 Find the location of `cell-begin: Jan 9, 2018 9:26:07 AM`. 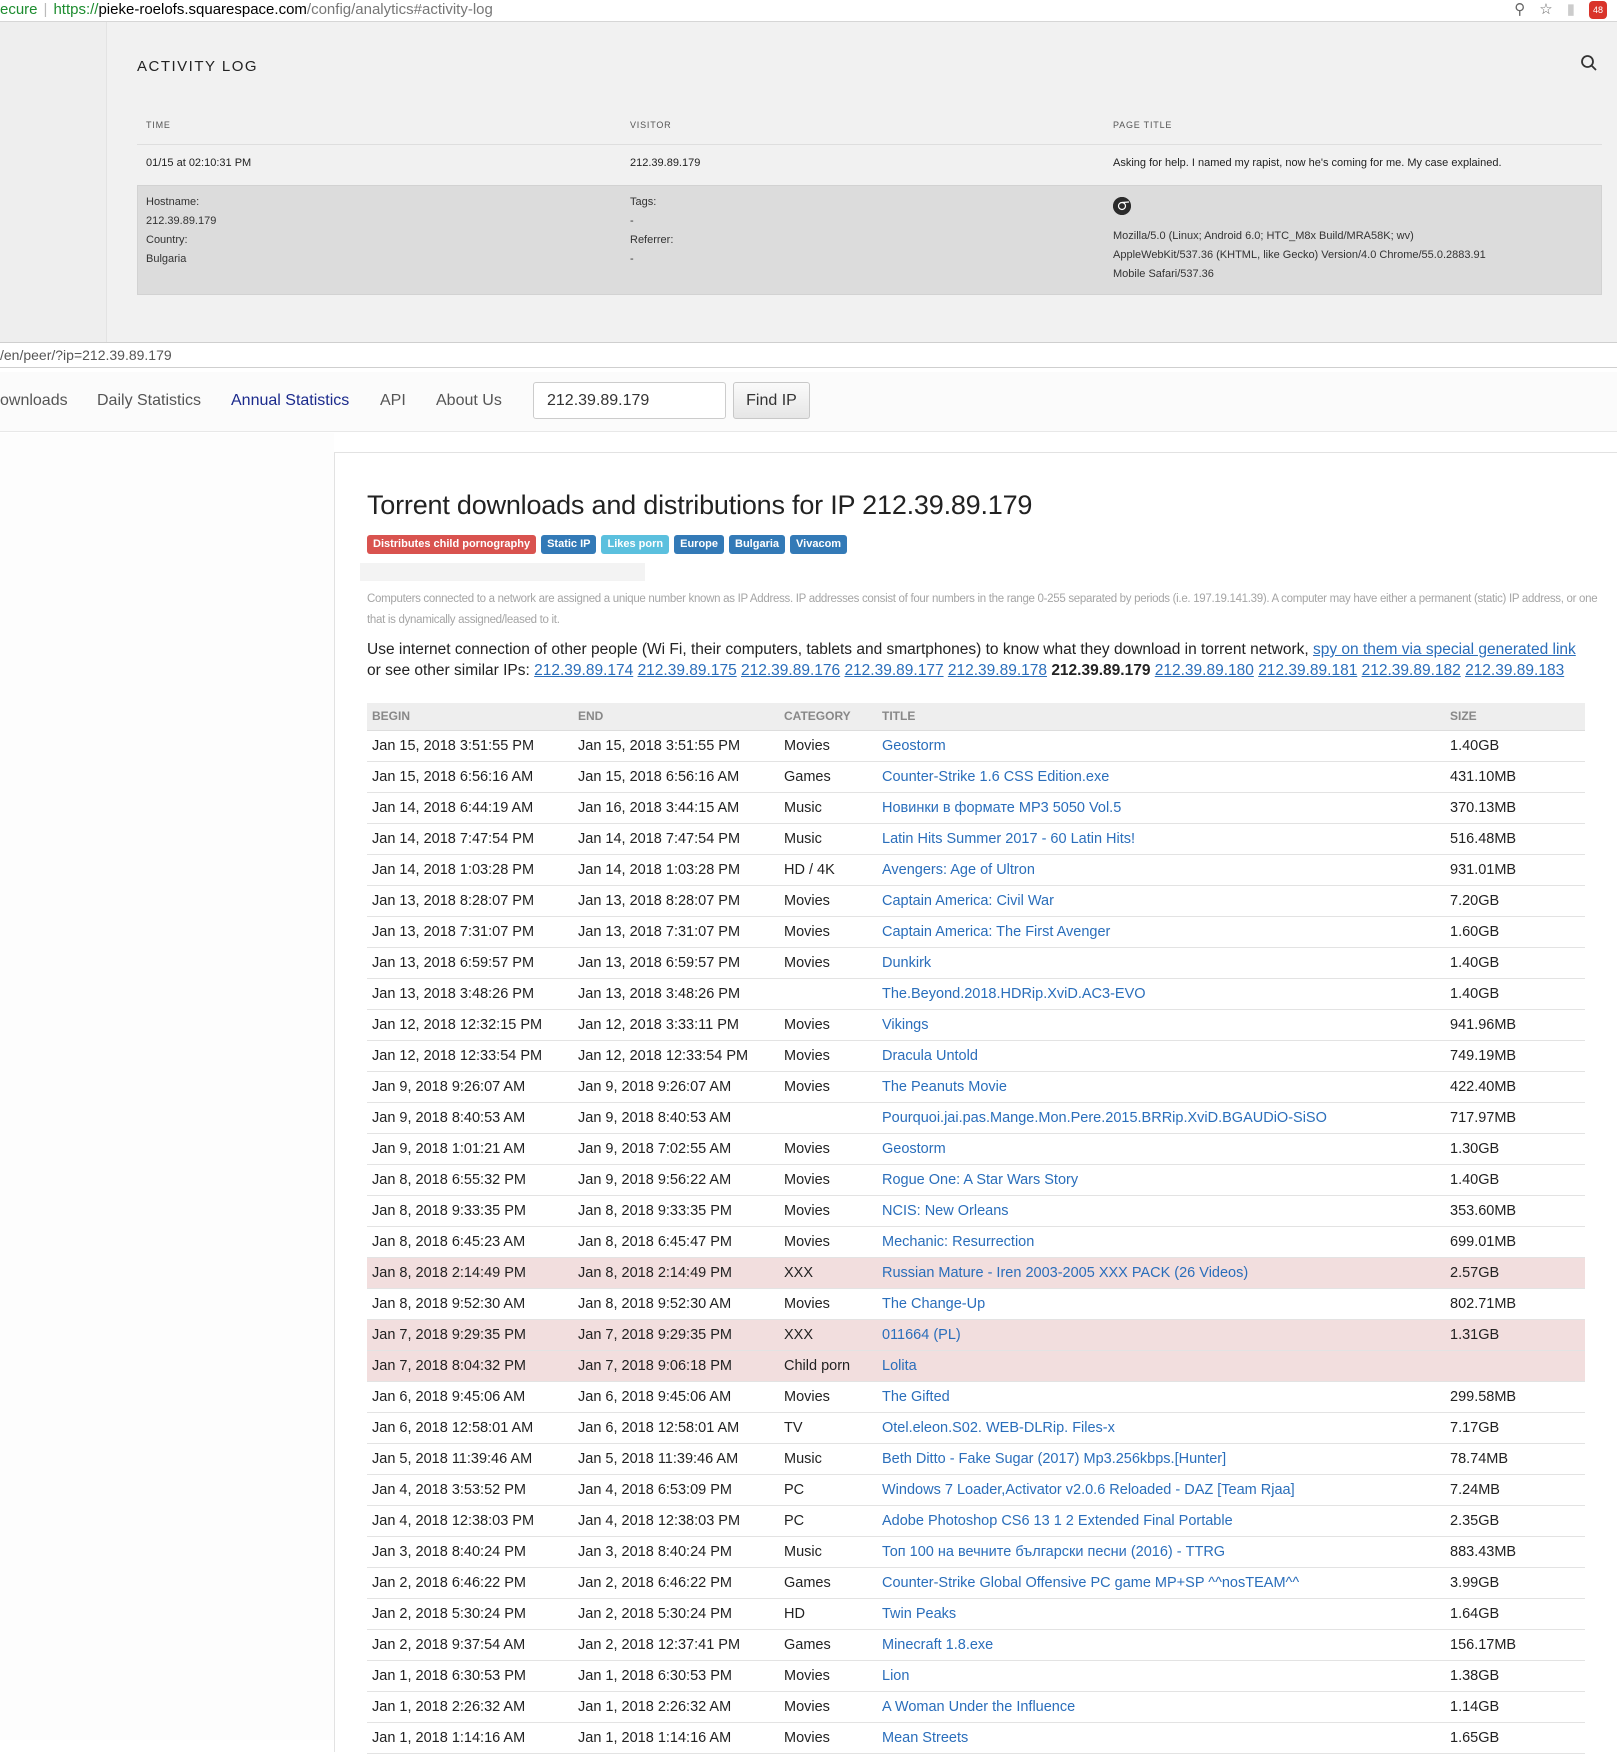

cell-begin: Jan 9, 2018 9:26:07 AM is located at coordinates (470, 1087).